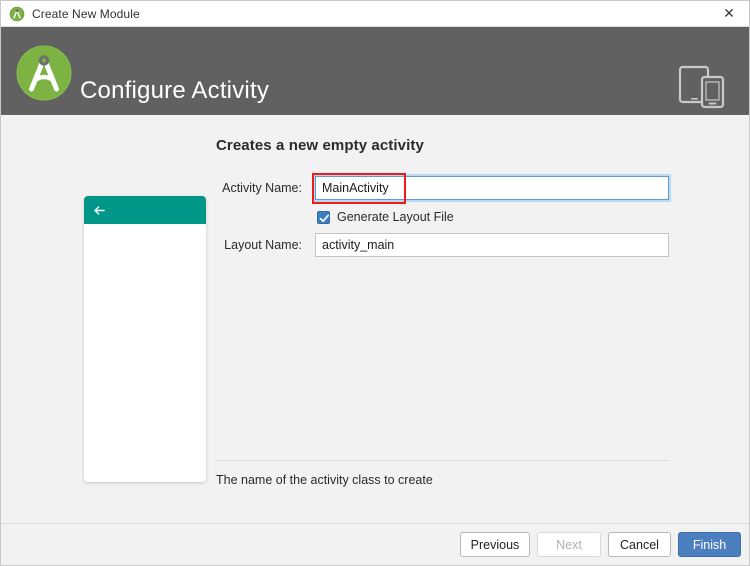 This screenshot has width=750, height=566. What do you see at coordinates (263, 245) in the screenshot?
I see `layout-name-label: Layout Name:` at bounding box center [263, 245].